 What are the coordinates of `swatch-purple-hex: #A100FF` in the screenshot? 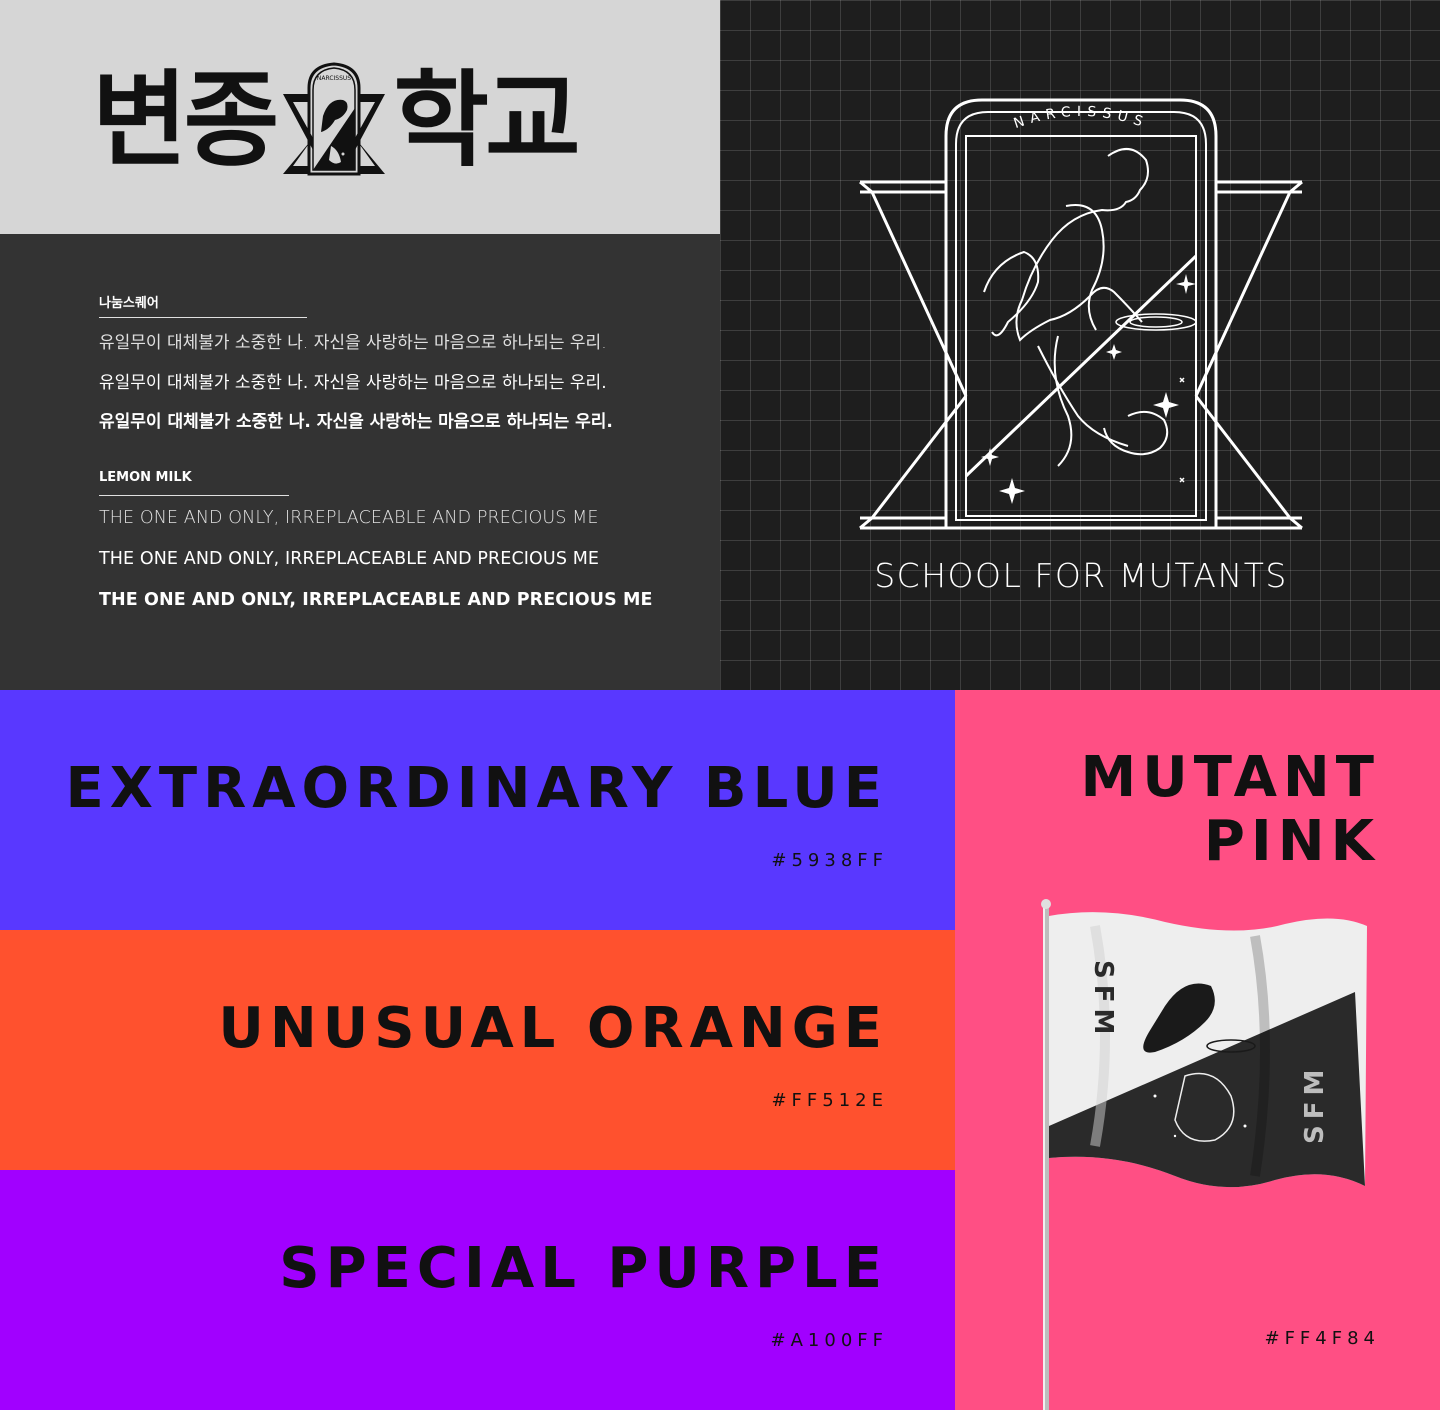 It's located at (829, 1340).